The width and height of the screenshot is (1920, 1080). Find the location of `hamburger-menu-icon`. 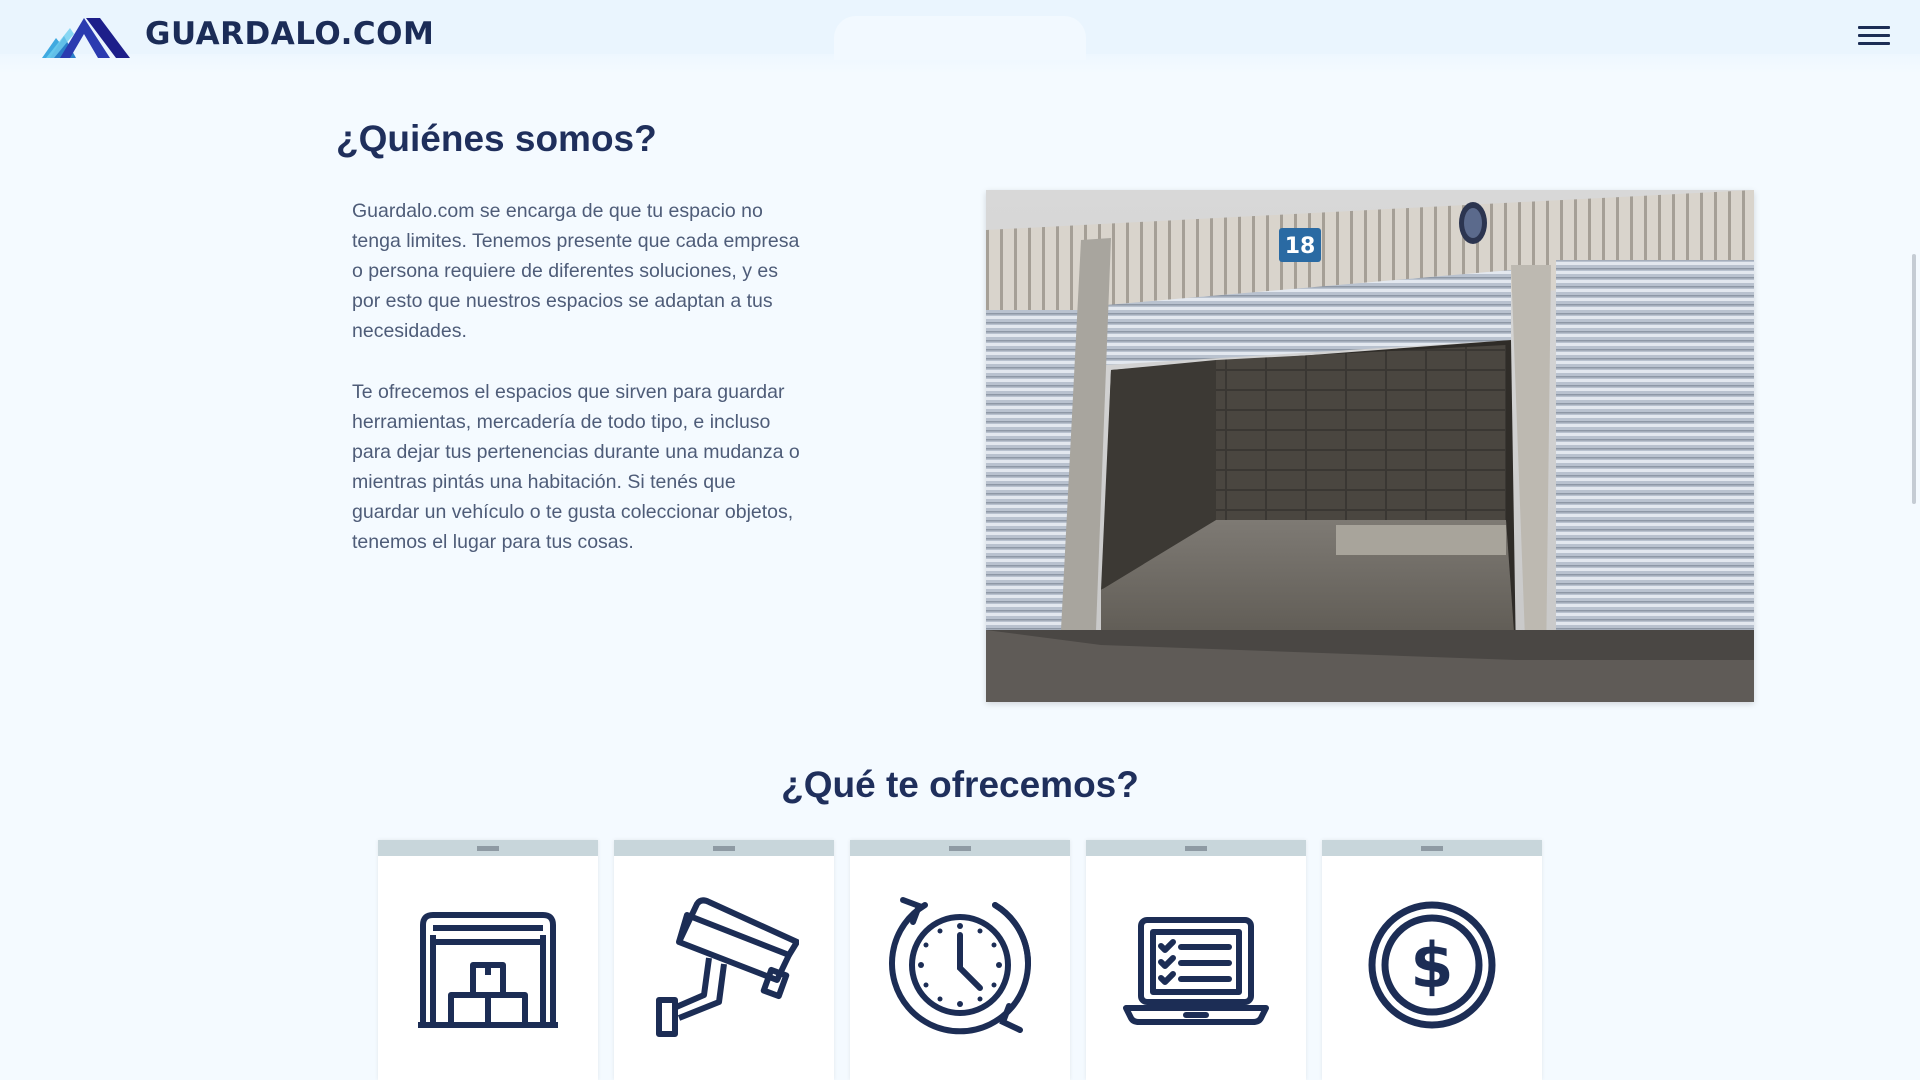

hamburger-menu-icon is located at coordinates (1874, 38).